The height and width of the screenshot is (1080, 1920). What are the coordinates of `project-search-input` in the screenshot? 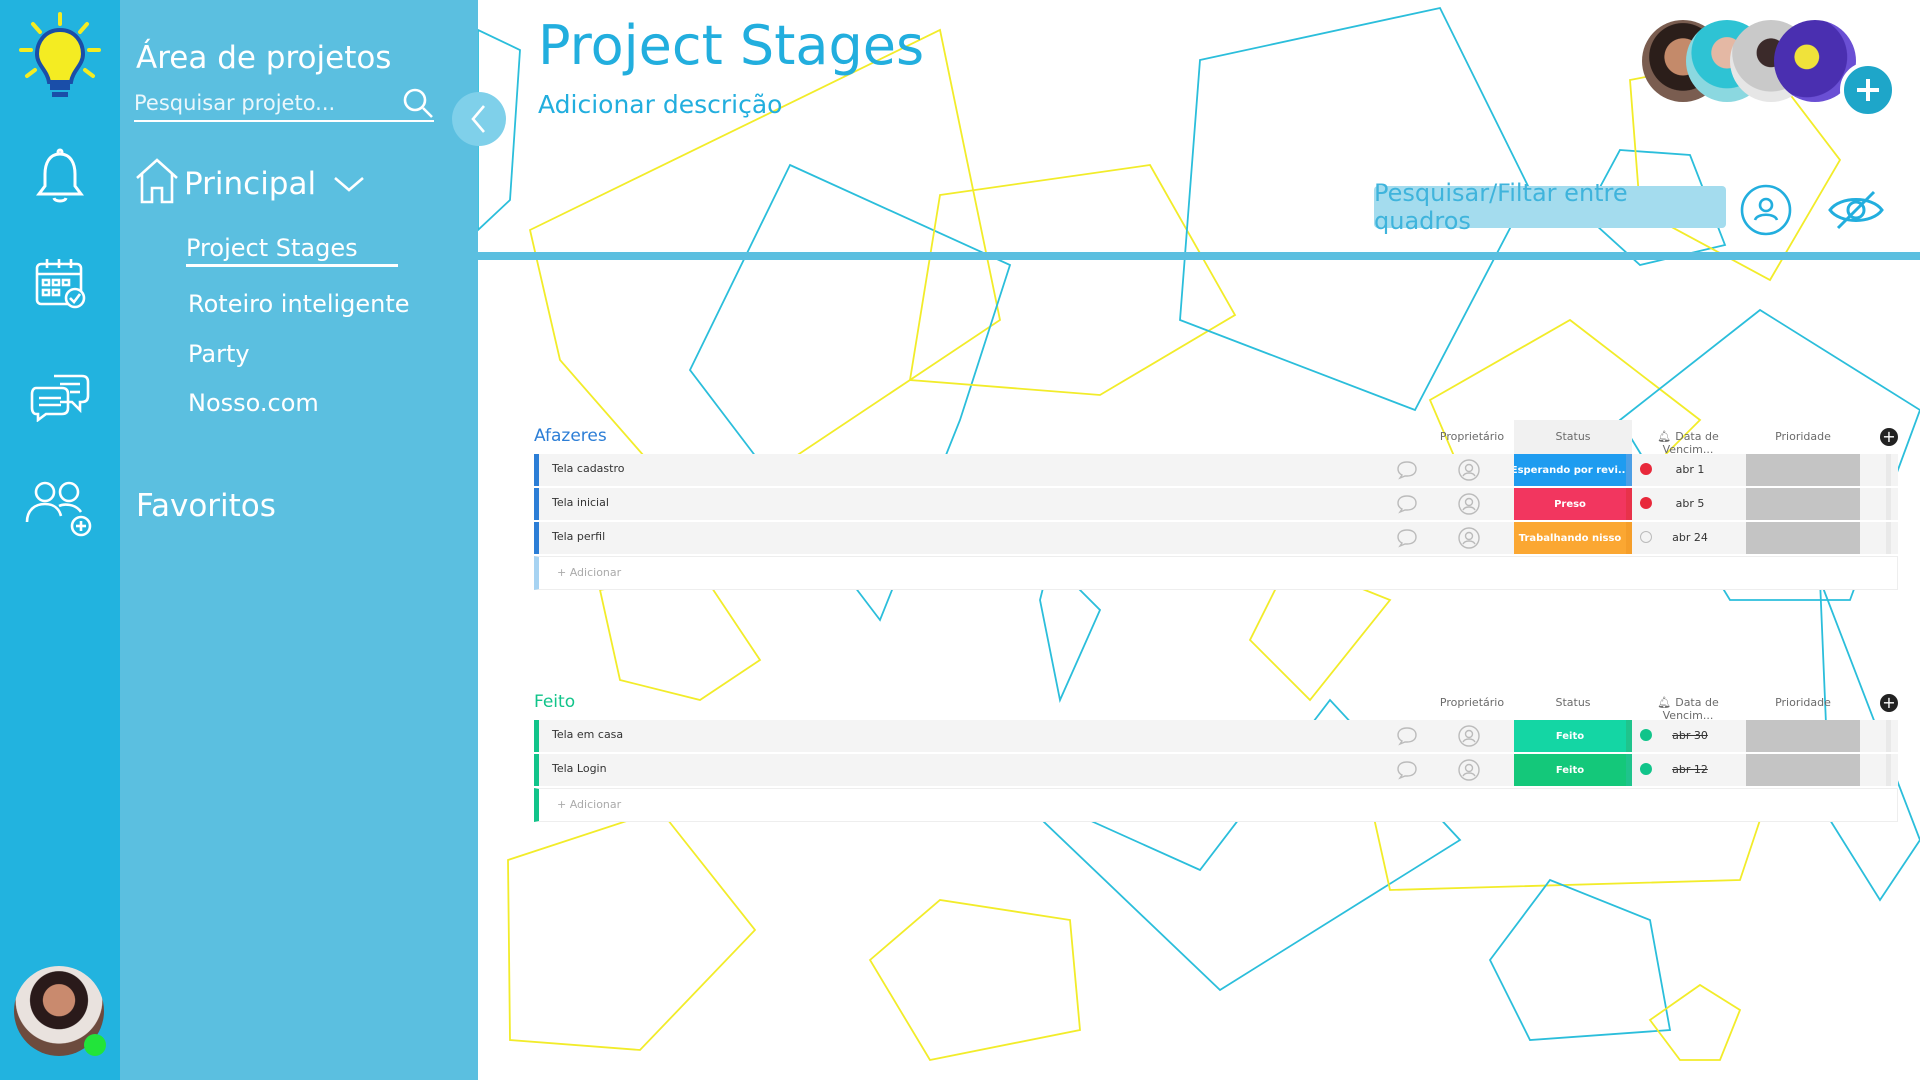 It's located at (268, 103).